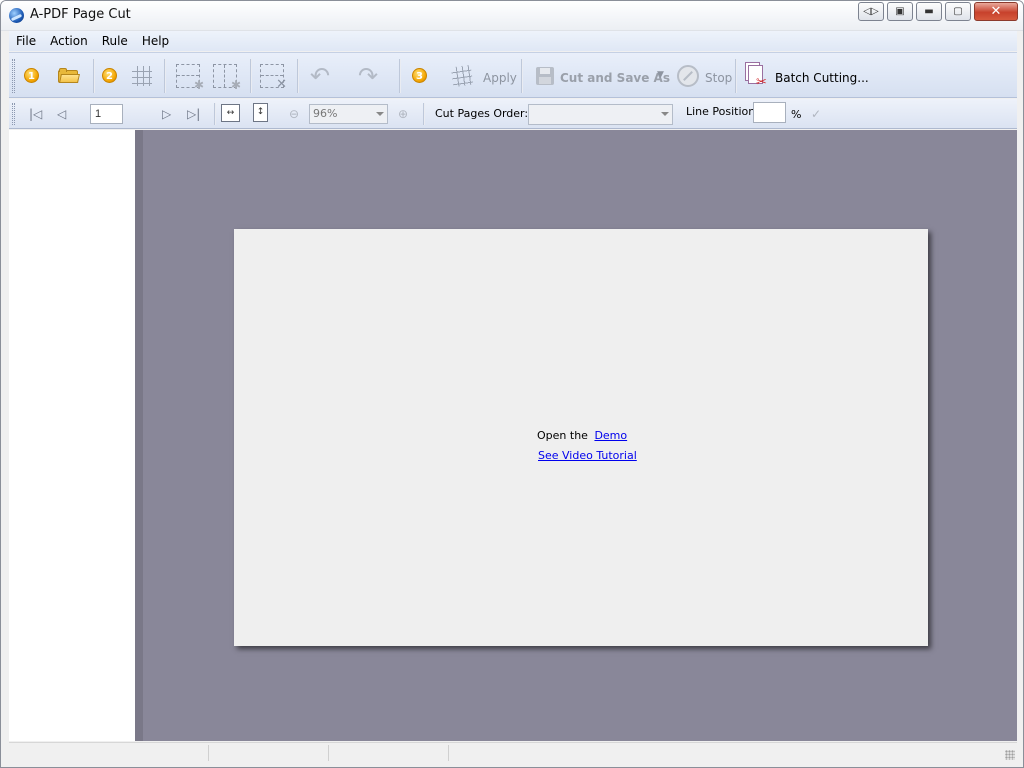 This screenshot has height=768, width=1024. What do you see at coordinates (722, 111) in the screenshot?
I see `line-position-label: Line Position:` at bounding box center [722, 111].